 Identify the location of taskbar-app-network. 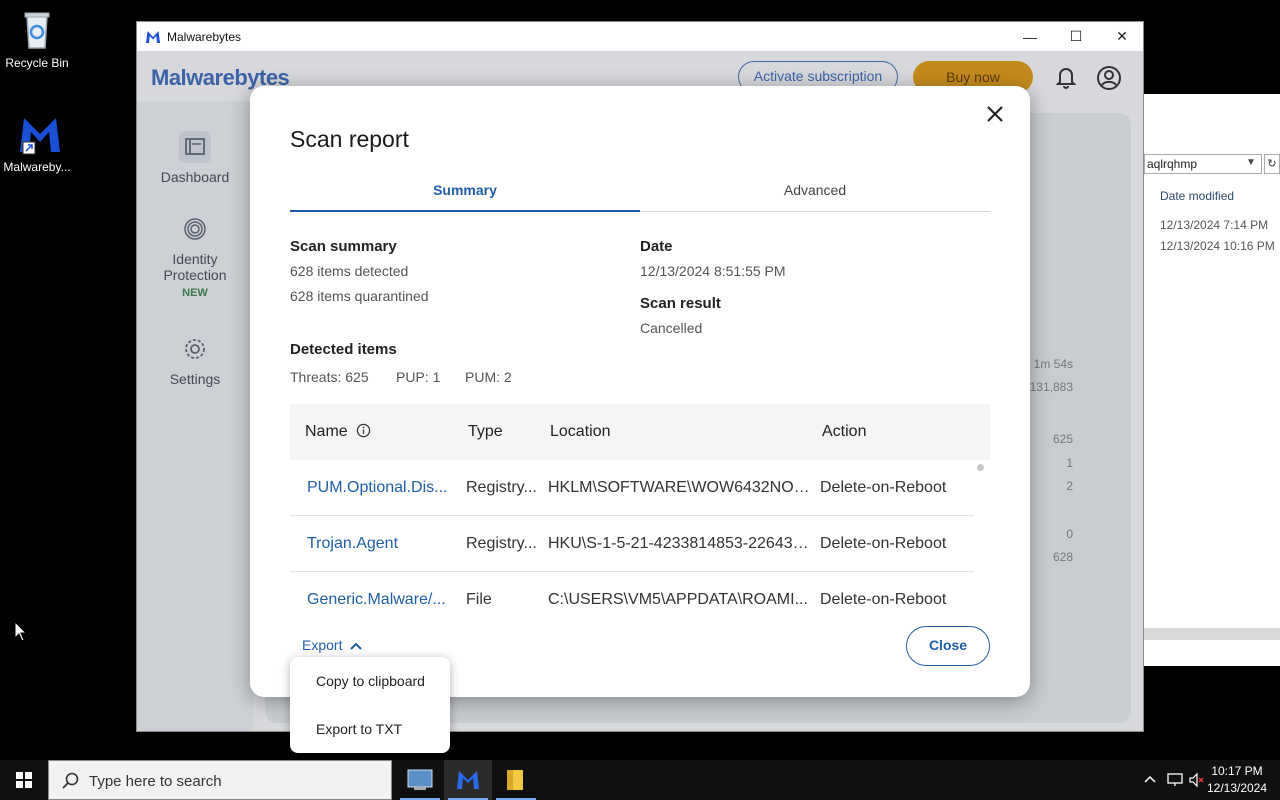
(420, 780).